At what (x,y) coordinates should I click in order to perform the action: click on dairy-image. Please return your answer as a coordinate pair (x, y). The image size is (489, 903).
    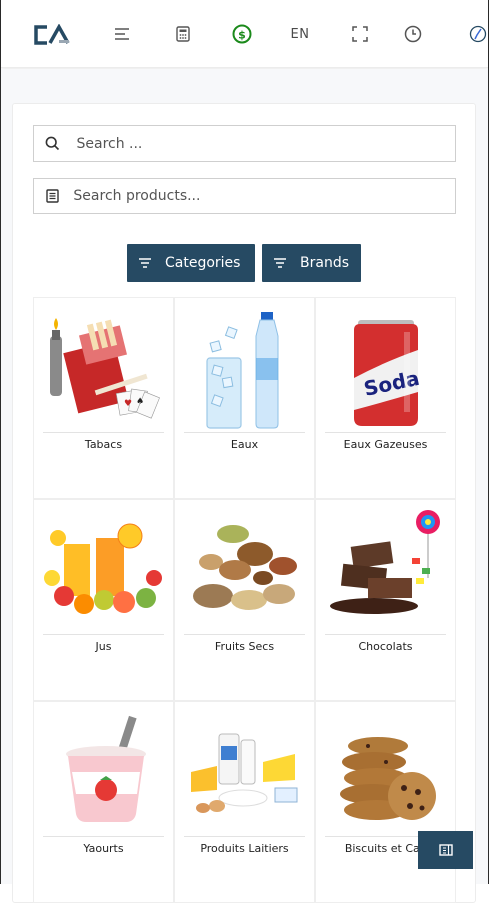
    Looking at the image, I should click on (244, 772).